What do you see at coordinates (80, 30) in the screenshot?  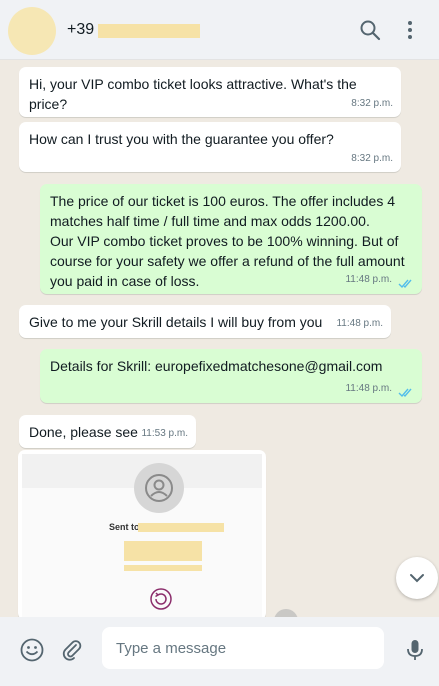 I see `contact-number-prefix: +39` at bounding box center [80, 30].